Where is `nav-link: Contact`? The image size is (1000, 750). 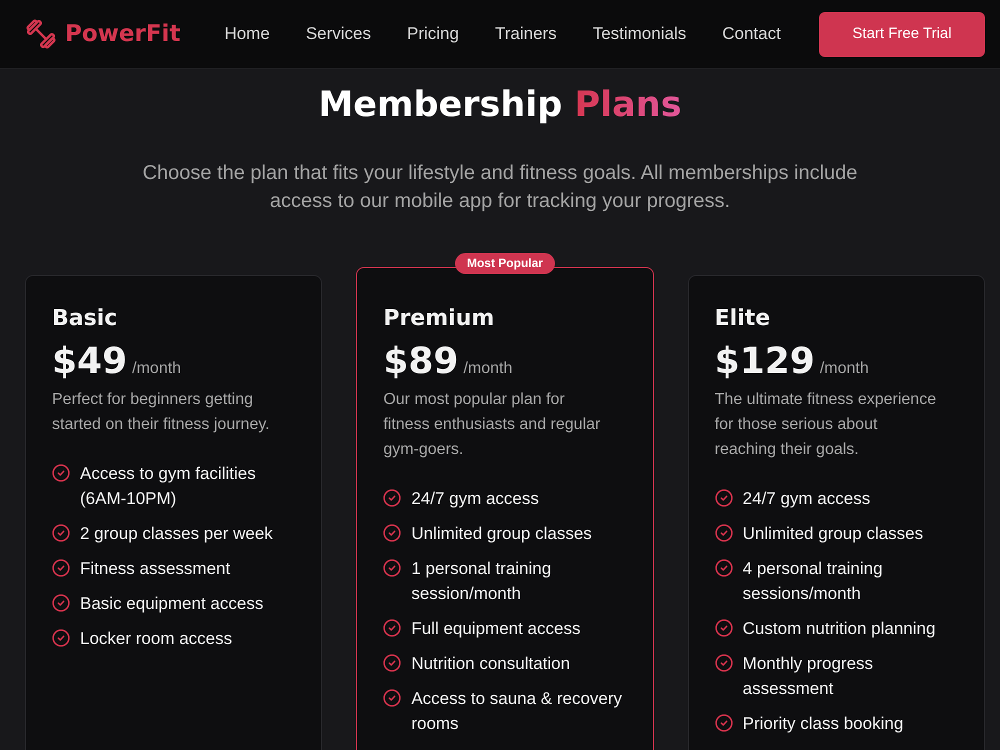 nav-link: Contact is located at coordinates (751, 34).